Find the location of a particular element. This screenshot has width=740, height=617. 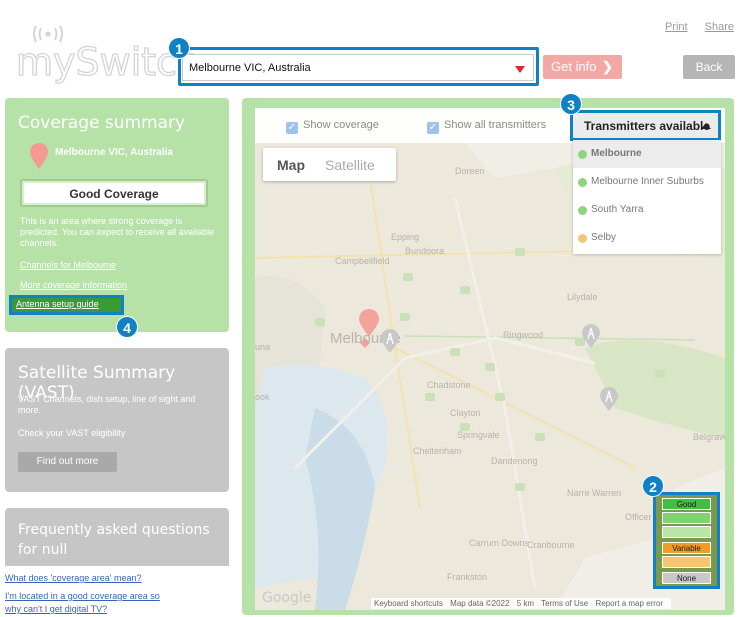

coverage-status-button: Good Coverage is located at coordinates (114, 193).